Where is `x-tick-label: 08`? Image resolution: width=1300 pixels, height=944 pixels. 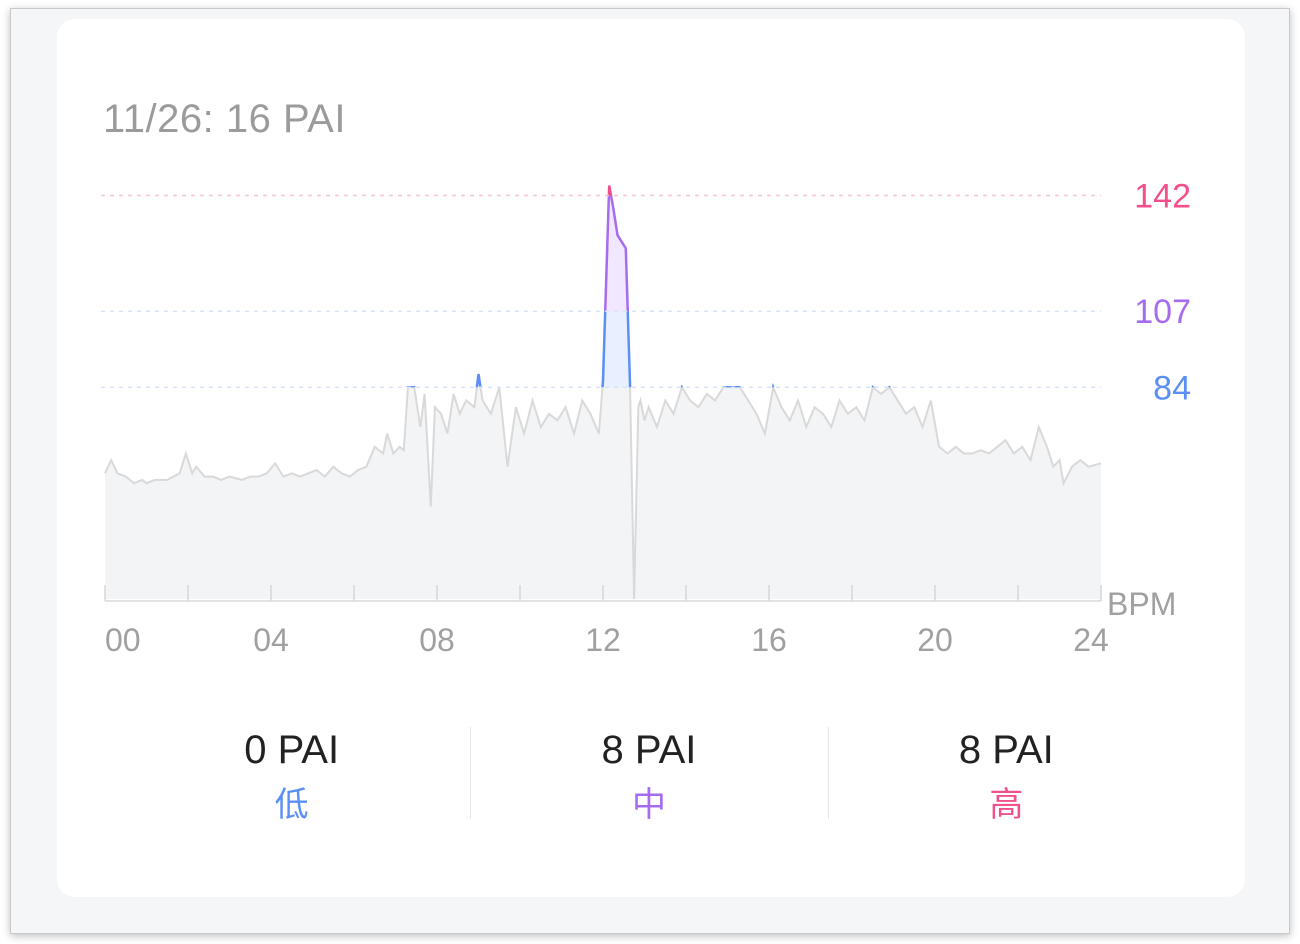 x-tick-label: 08 is located at coordinates (437, 640).